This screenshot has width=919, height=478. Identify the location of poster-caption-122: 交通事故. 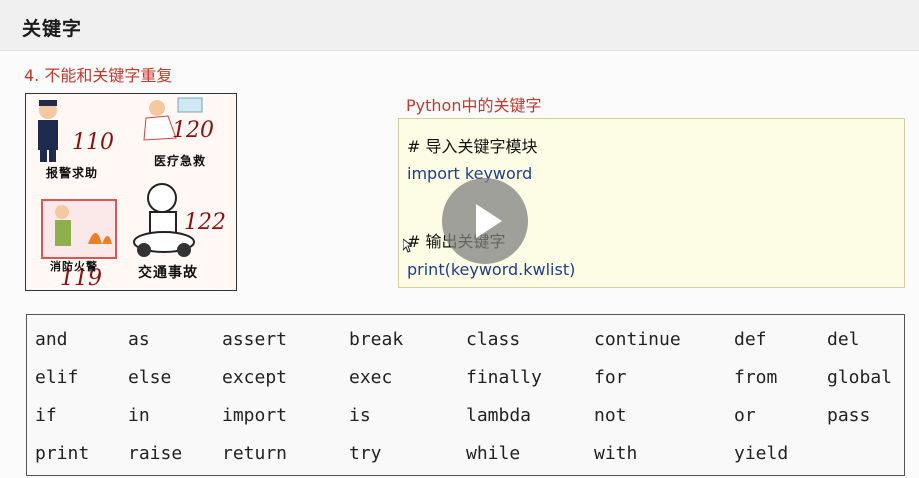
(168, 273).